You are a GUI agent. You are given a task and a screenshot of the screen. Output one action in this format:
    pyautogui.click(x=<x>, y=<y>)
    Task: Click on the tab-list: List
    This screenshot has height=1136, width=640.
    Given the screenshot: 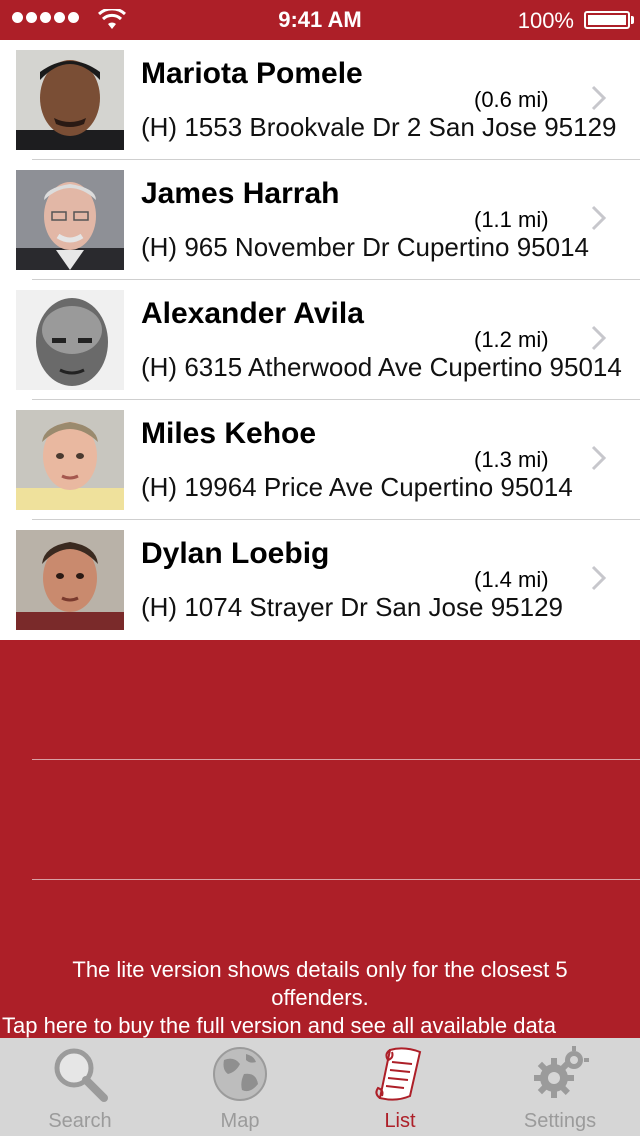 What is the action you would take?
    pyautogui.click(x=400, y=1087)
    